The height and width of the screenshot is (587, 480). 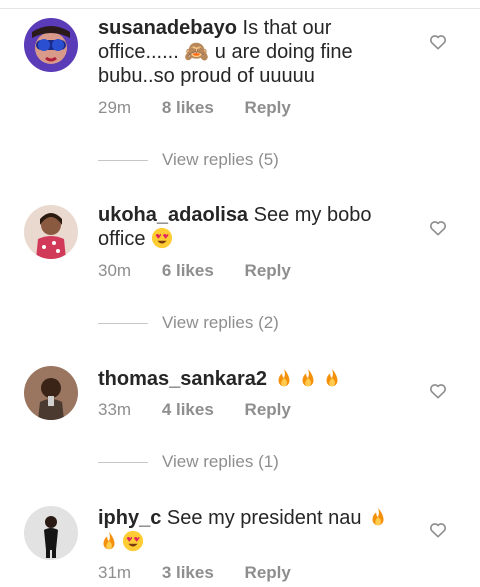 I want to click on likes-count: 3 likes, so click(x=188, y=572).